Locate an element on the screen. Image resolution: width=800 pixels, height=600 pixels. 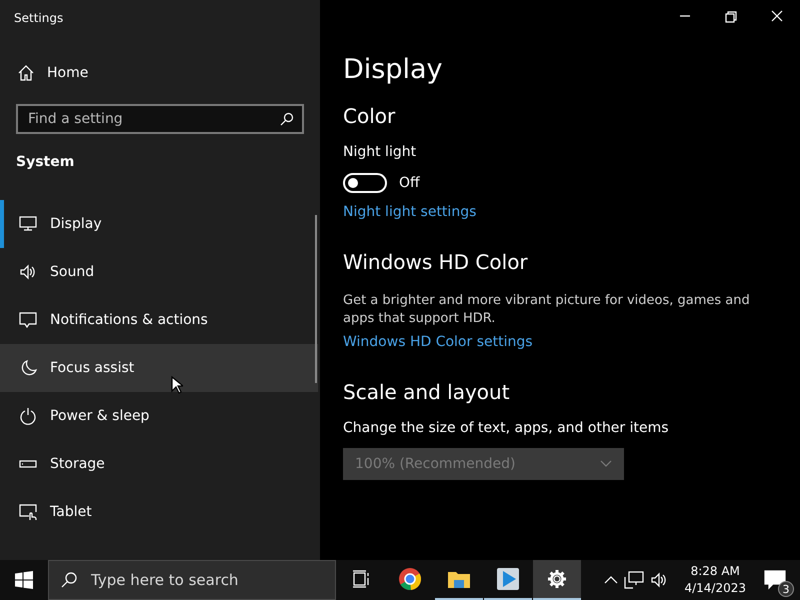
nav-item: Sound is located at coordinates (159, 272).